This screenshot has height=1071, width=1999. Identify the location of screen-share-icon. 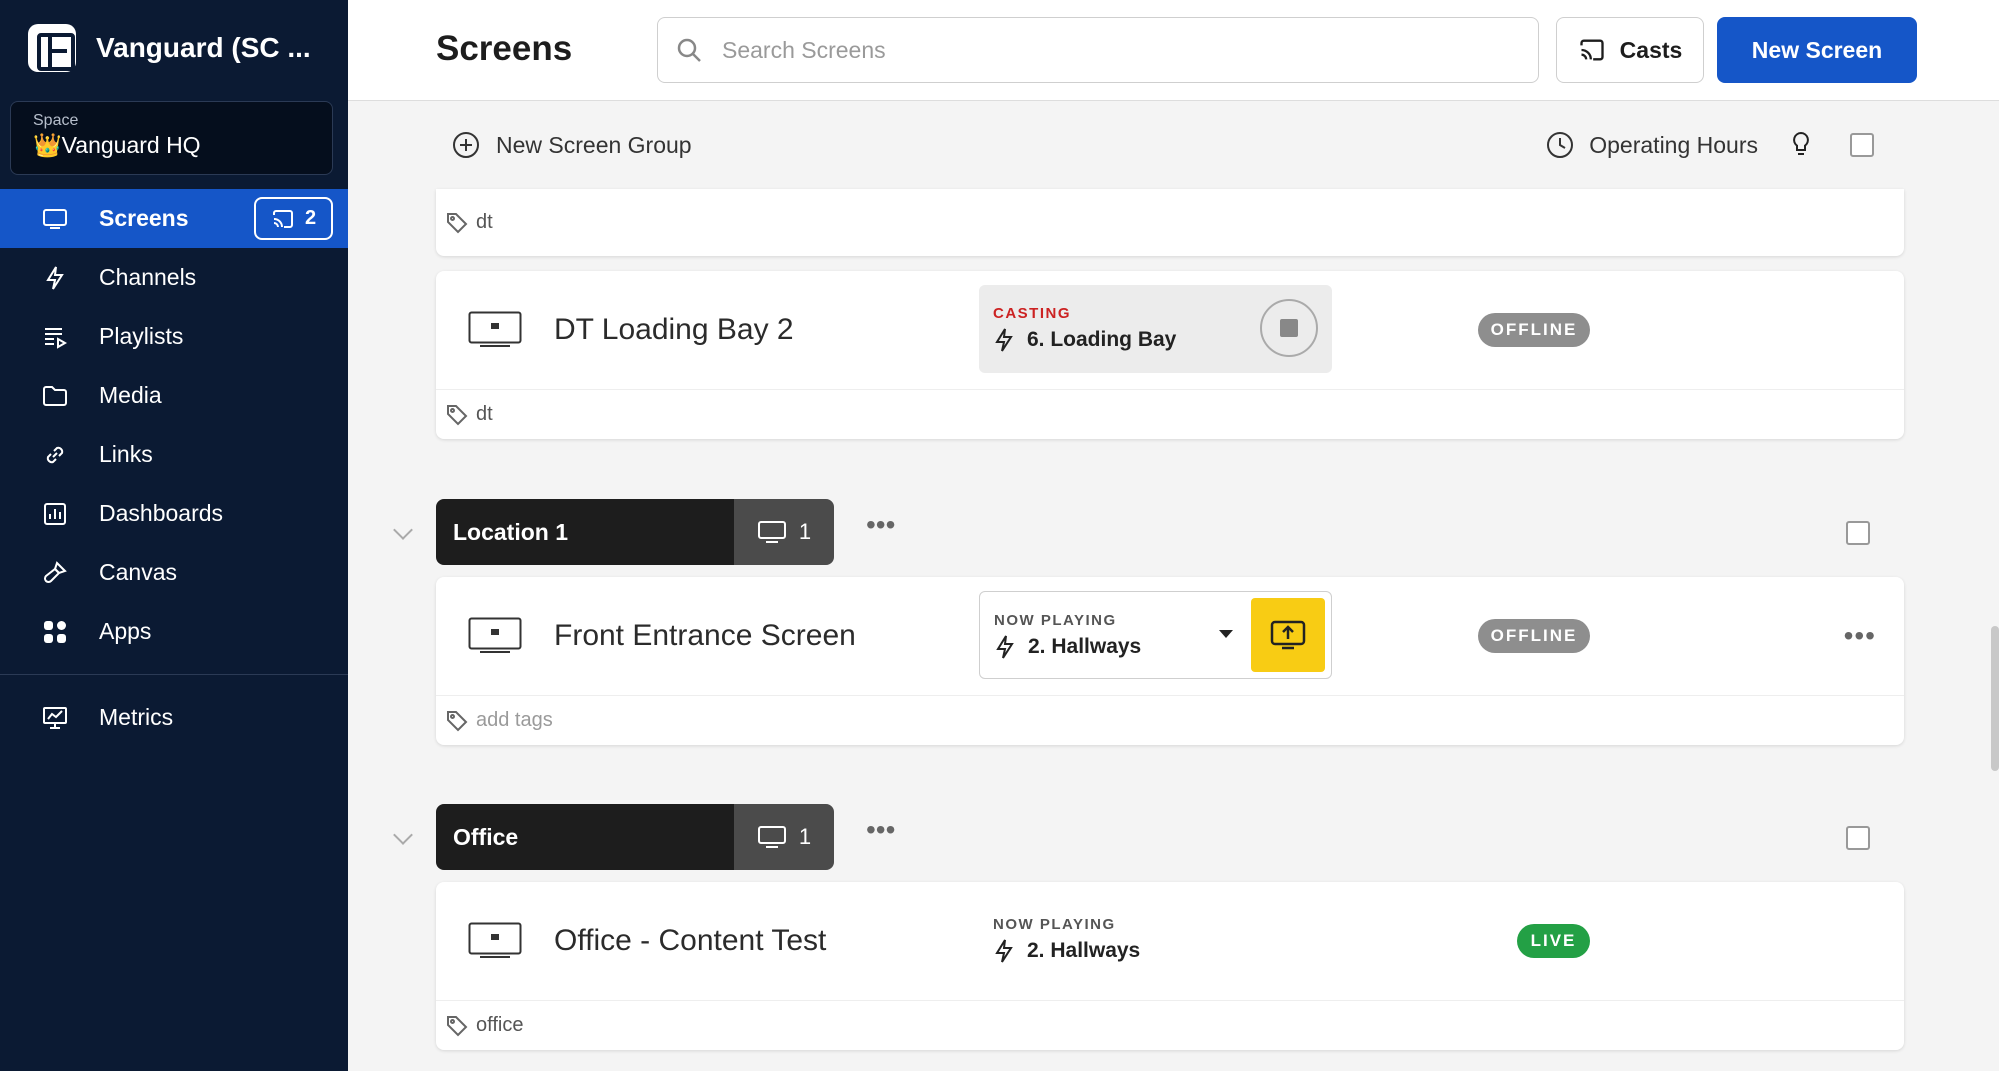
(1288, 635).